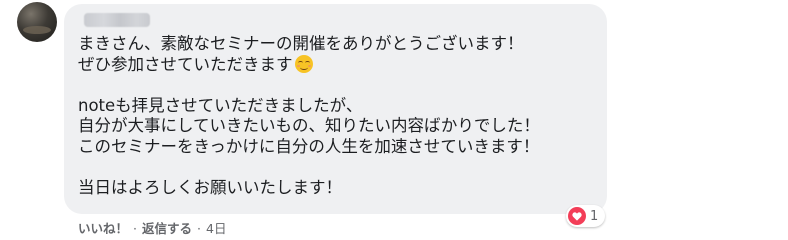 The width and height of the screenshot is (788, 240). Describe the element at coordinates (37, 22) in the screenshot. I see `avatar` at that location.